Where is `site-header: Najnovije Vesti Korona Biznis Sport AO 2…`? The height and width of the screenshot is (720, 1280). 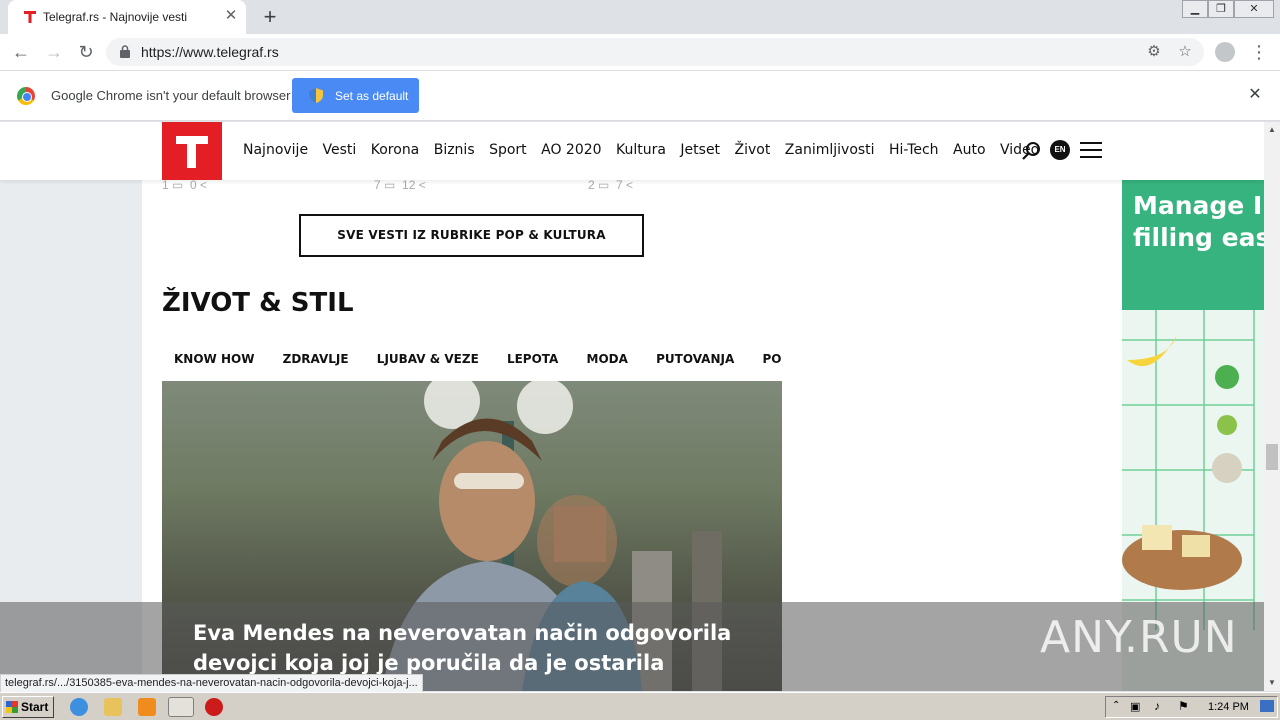
site-header: Najnovije Vesti Korona Biznis Sport AO 2… is located at coordinates (632, 151).